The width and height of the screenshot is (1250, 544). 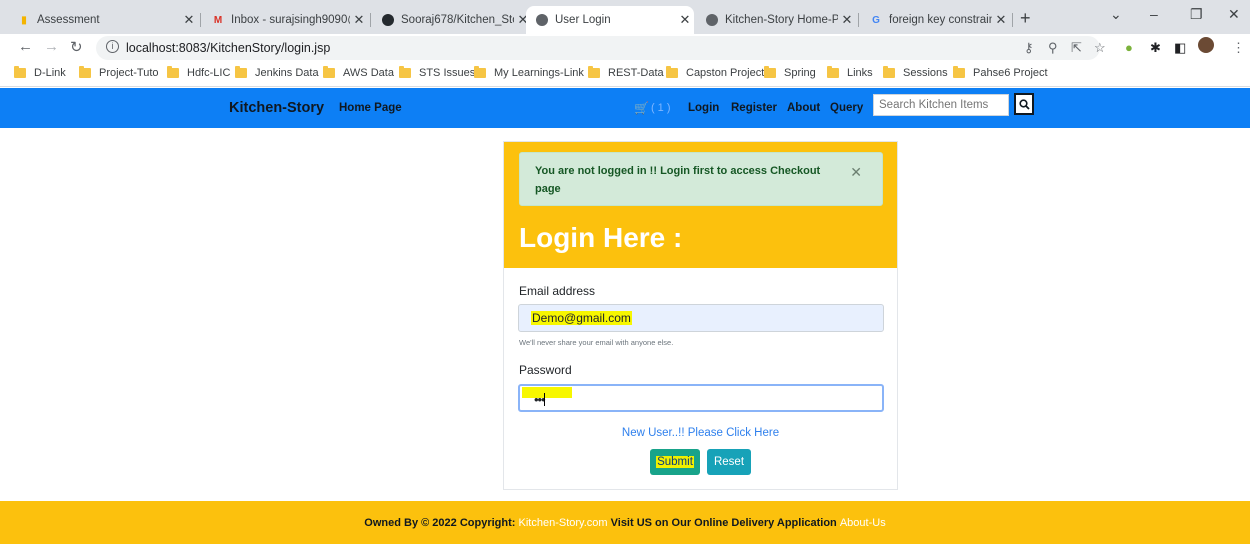 I want to click on extensions-puzzle-icon: ✱, so click(x=1155, y=48).